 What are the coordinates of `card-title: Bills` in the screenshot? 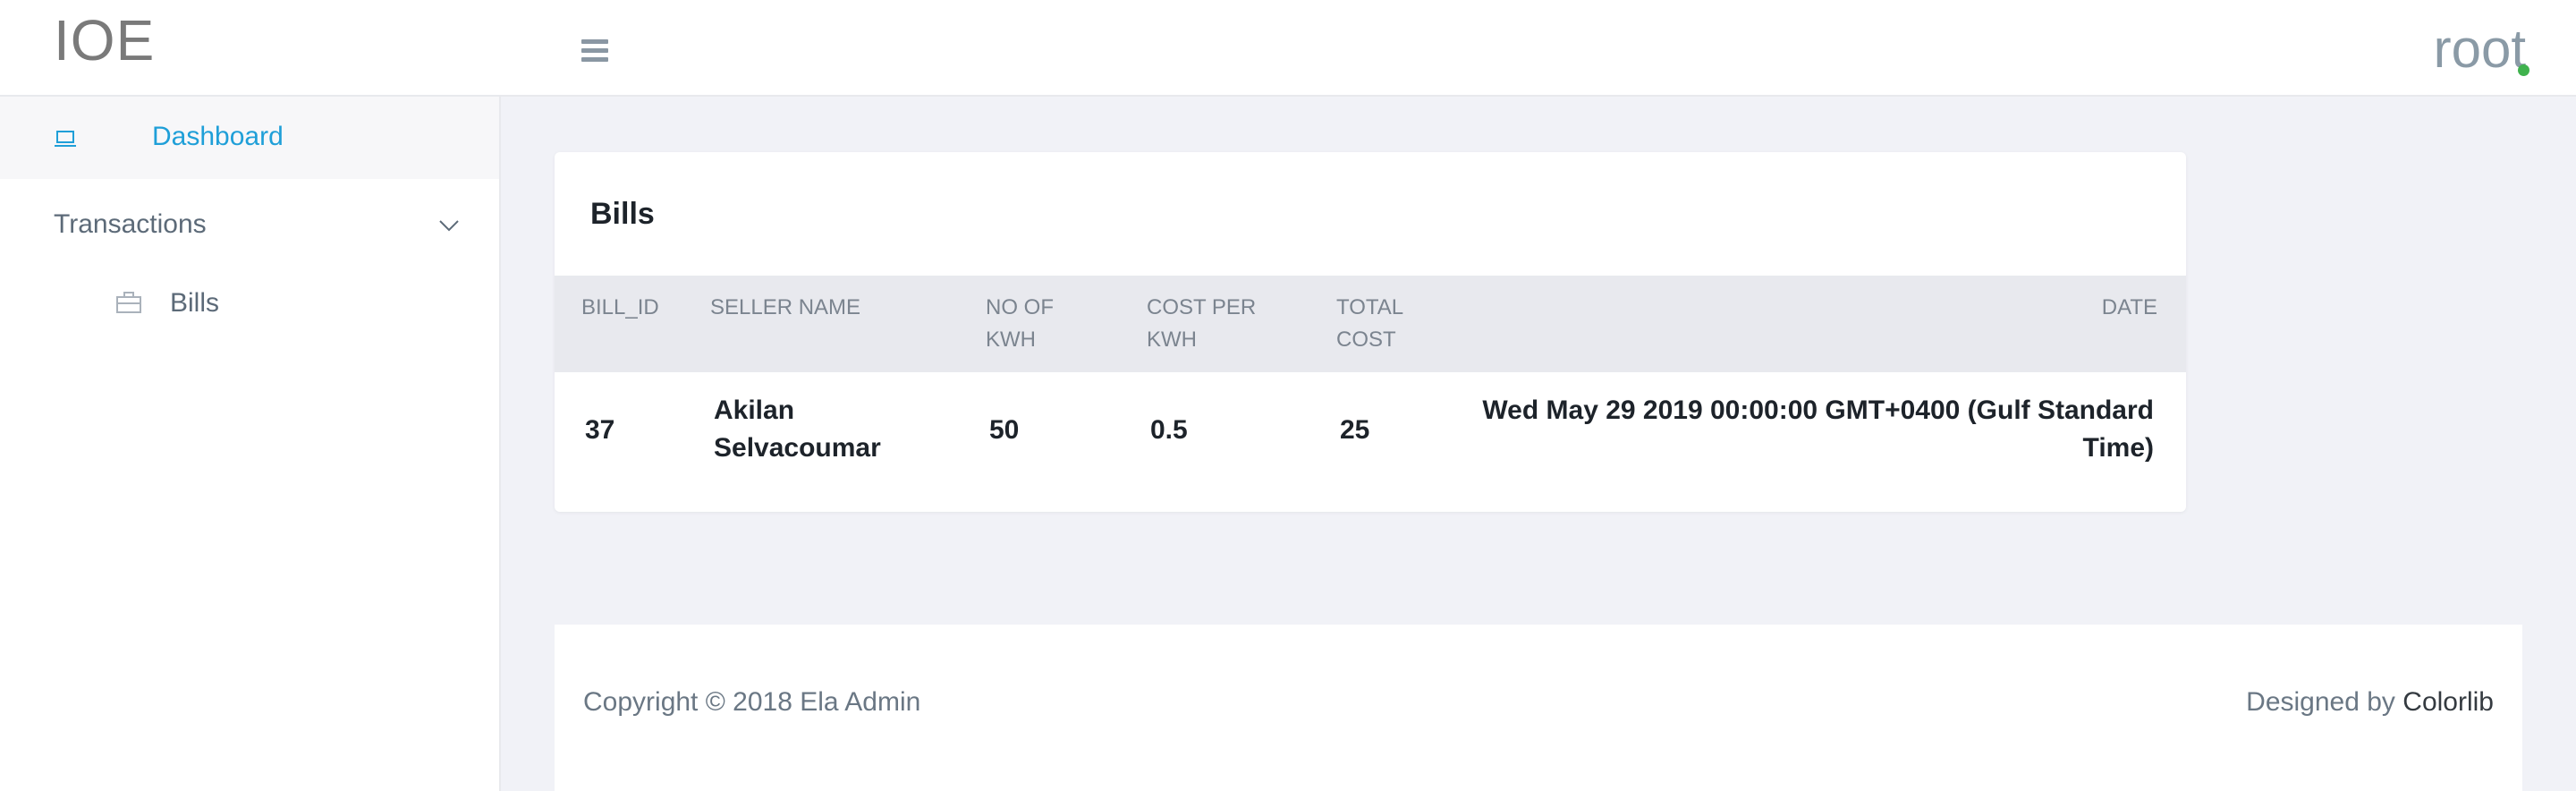 It's located at (622, 214).